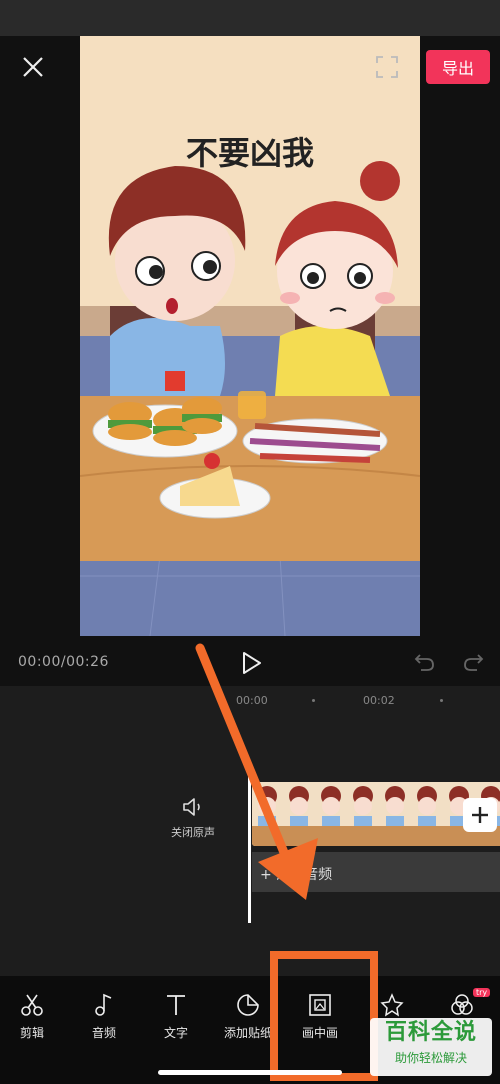 This screenshot has width=500, height=1084. I want to click on undo-icon, so click(424, 662).